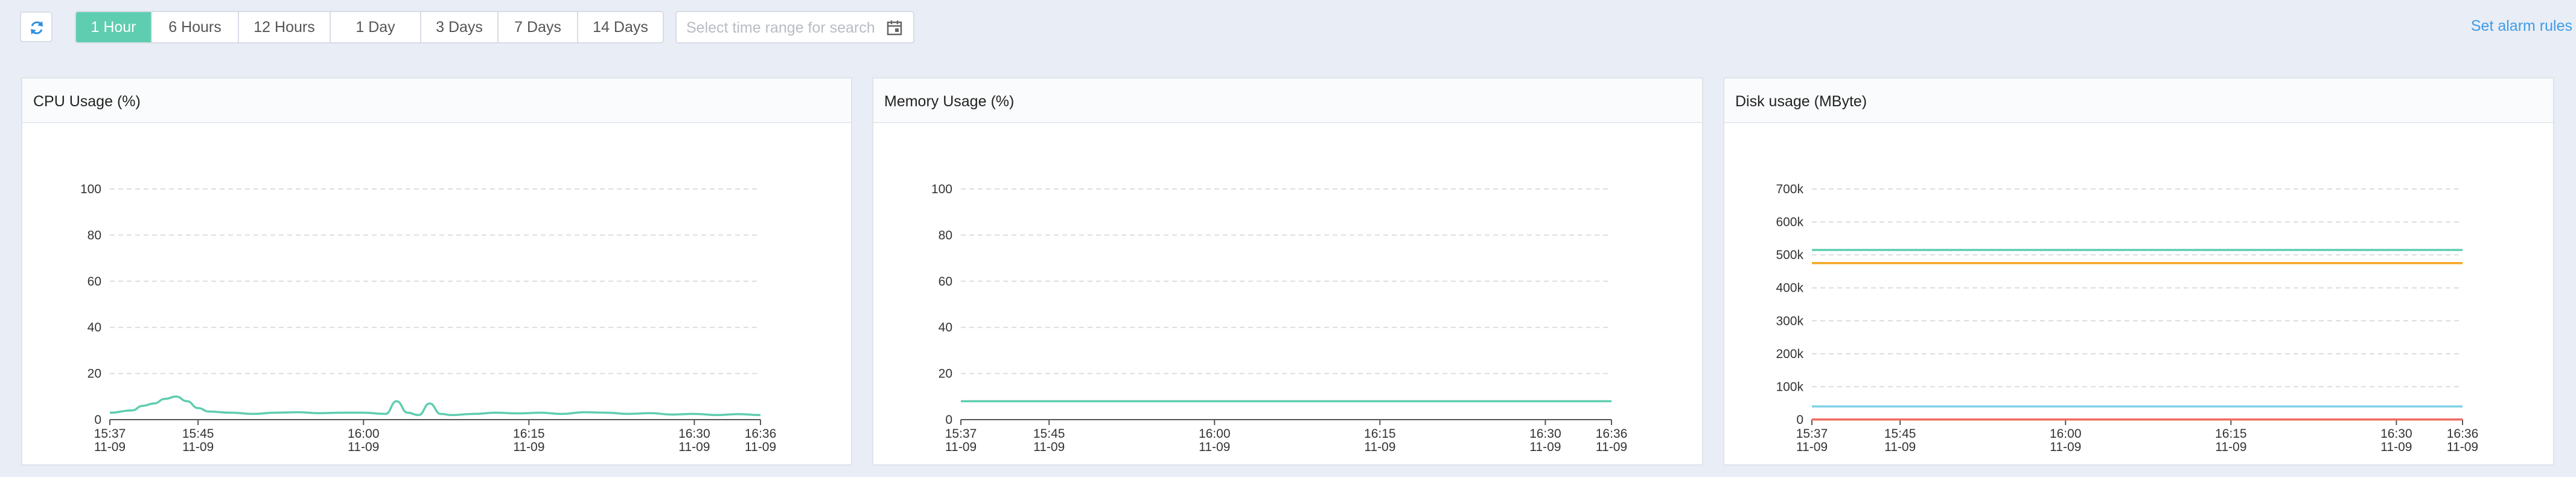  What do you see at coordinates (1789, 222) in the screenshot?
I see `y-tick-label: 600k` at bounding box center [1789, 222].